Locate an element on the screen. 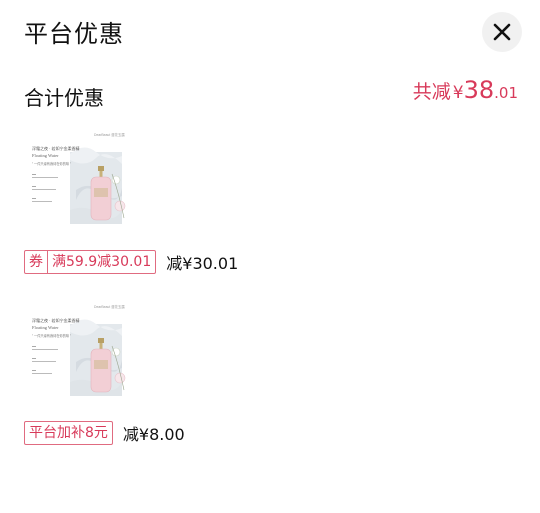 Image resolution: width=540 pixels, height=513 pixels. close-button is located at coordinates (502, 32).